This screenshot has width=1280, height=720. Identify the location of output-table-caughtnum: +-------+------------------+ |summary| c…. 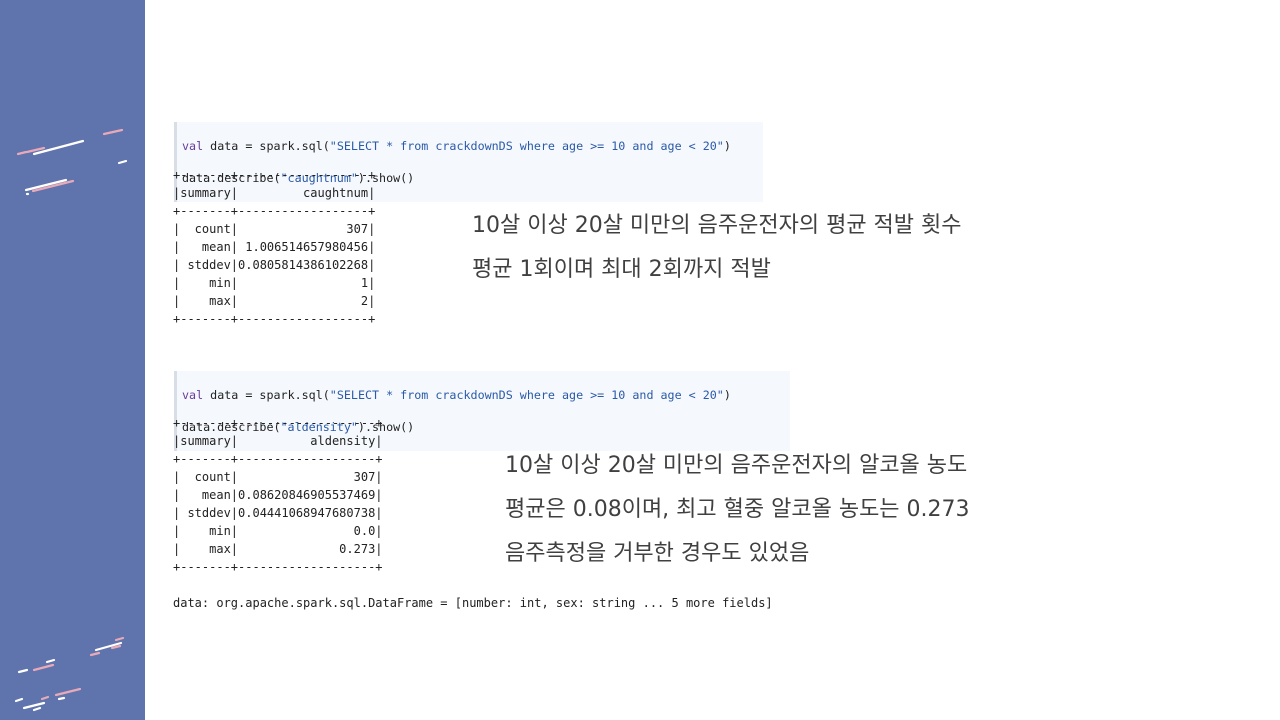
(274, 247).